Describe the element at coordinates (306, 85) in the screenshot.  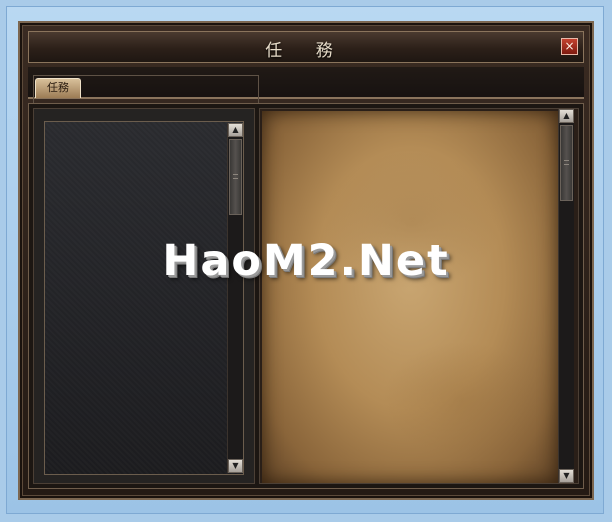
I see `tab-strip: 任務` at that location.